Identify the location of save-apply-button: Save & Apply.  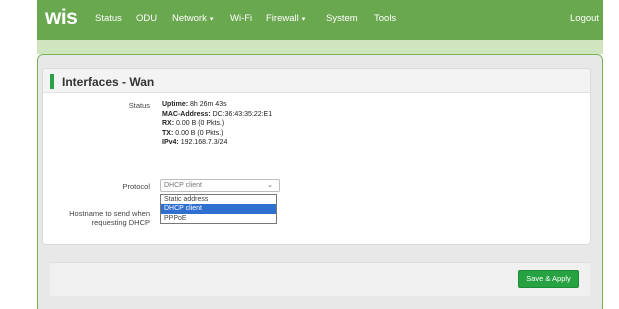
(548, 279).